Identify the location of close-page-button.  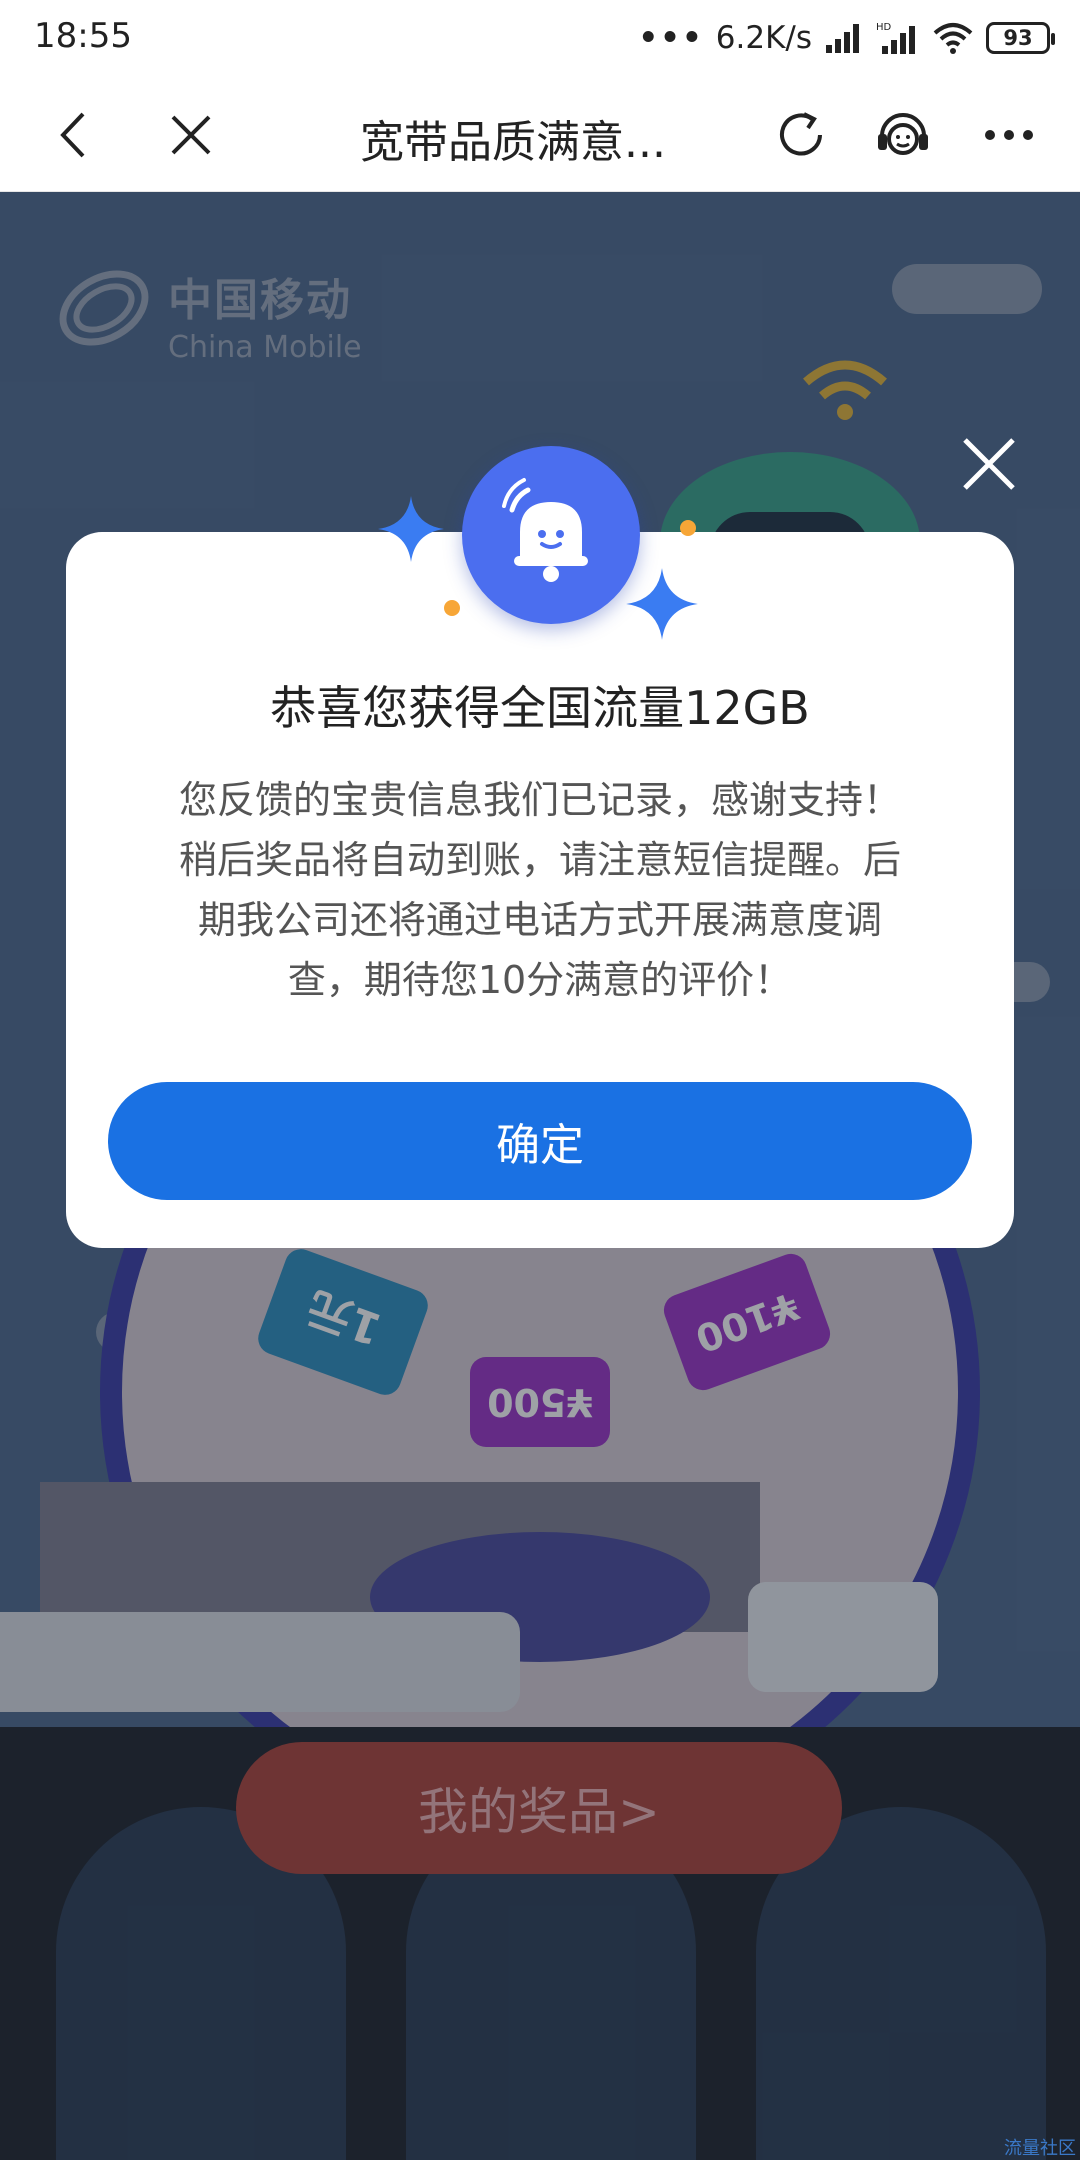
(191, 135).